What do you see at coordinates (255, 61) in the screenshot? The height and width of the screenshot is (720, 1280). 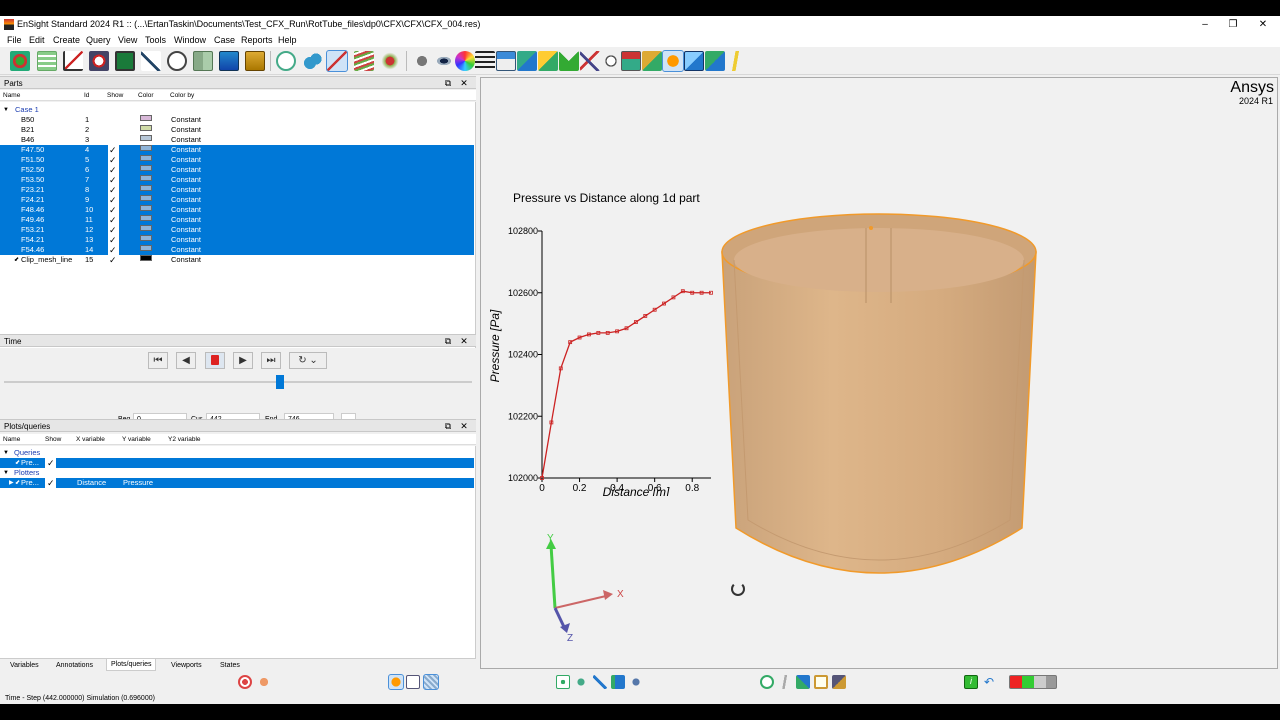 I see `briefcase-icon` at bounding box center [255, 61].